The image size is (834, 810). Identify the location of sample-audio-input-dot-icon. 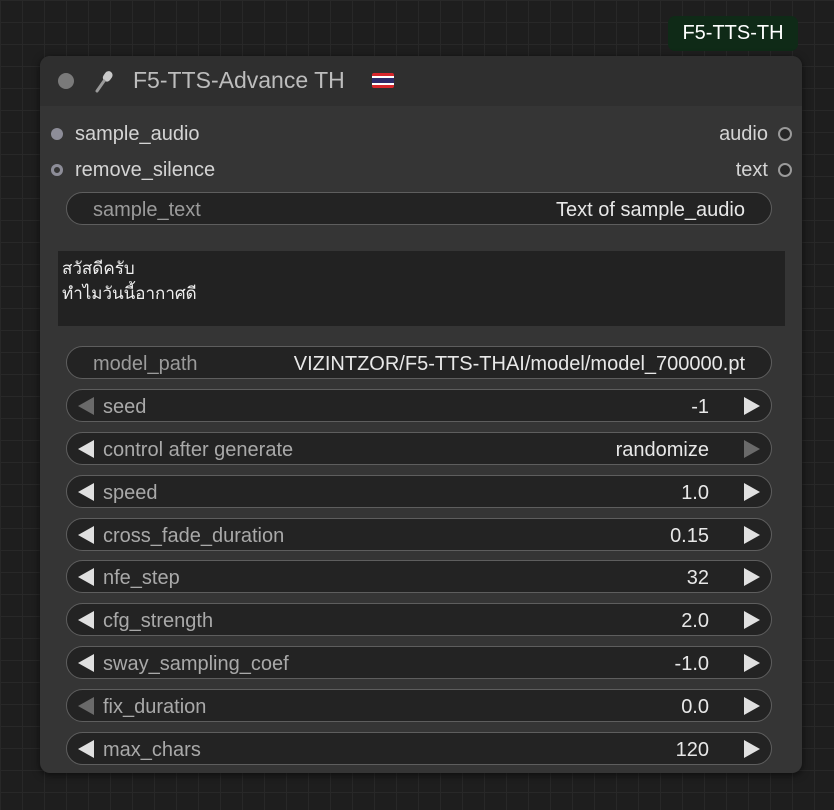
(57, 134).